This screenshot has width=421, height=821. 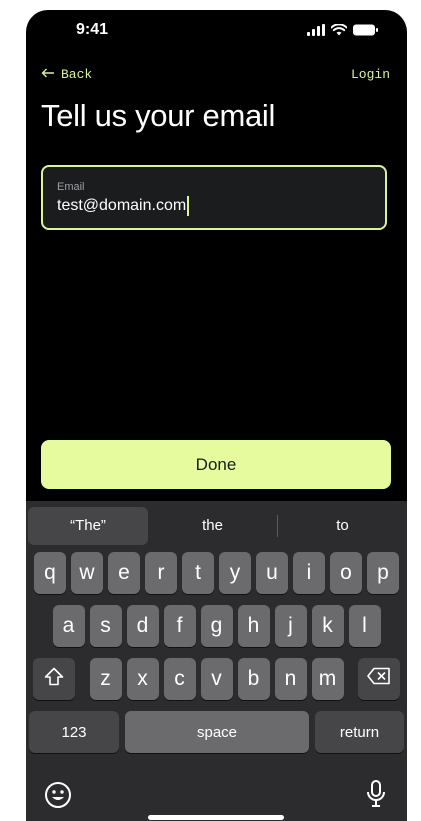 I want to click on done-button: Done, so click(x=216, y=464).